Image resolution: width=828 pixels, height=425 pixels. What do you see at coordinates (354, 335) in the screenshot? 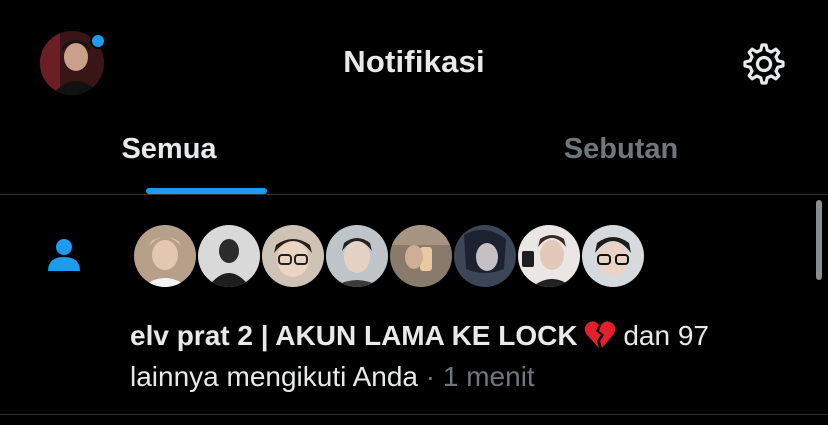
I see `follower-name: elv prat 2 | AKUN LAMA KE LOCK` at bounding box center [354, 335].